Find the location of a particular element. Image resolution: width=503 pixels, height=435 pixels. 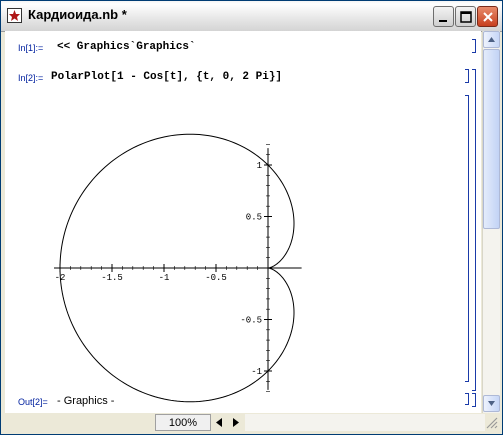

maximize-button is located at coordinates (465, 16).